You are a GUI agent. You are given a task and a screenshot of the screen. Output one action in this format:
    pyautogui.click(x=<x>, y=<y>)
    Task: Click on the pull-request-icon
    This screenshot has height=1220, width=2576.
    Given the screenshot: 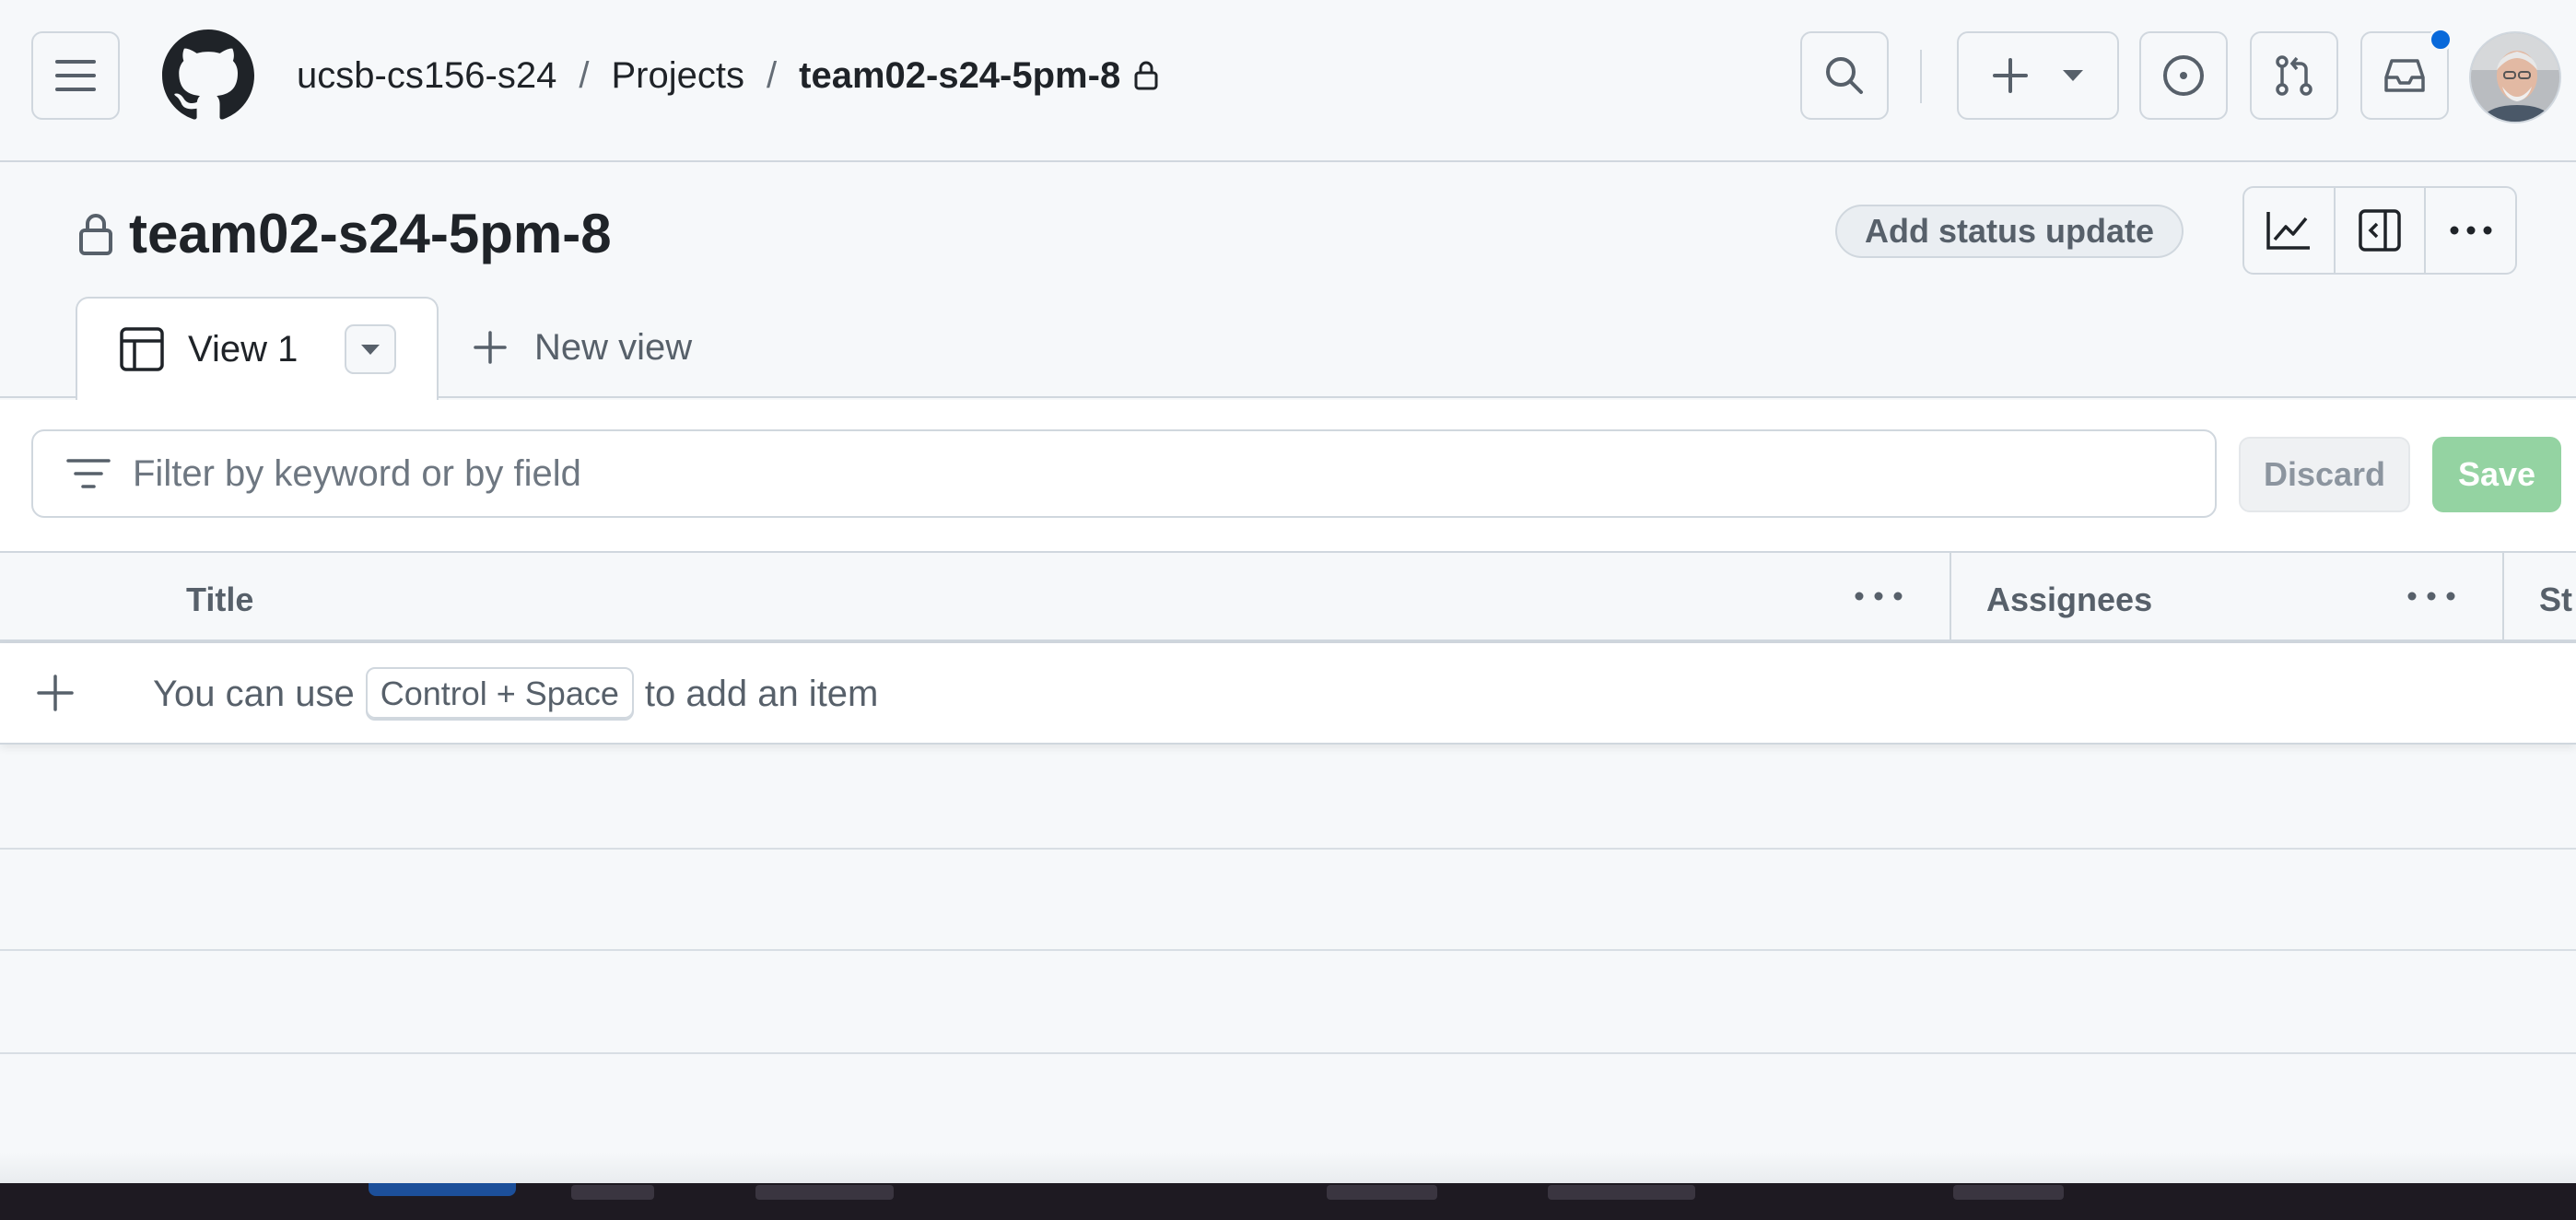 What is the action you would take?
    pyautogui.click(x=2294, y=75)
    